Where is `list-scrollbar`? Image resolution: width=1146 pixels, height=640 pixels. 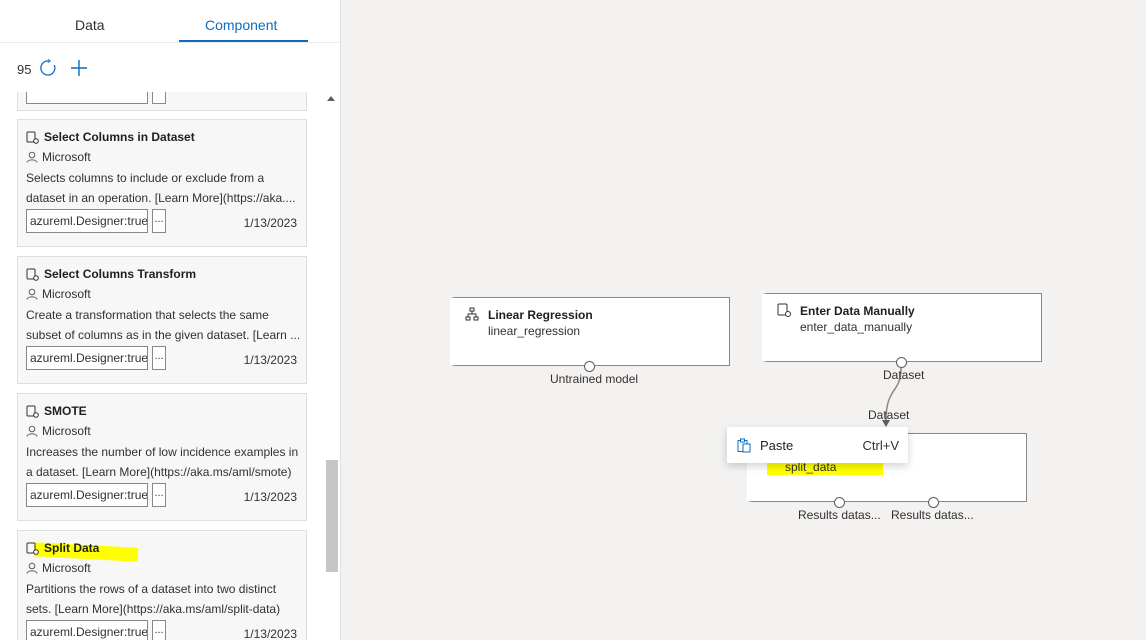
list-scrollbar is located at coordinates (331, 366).